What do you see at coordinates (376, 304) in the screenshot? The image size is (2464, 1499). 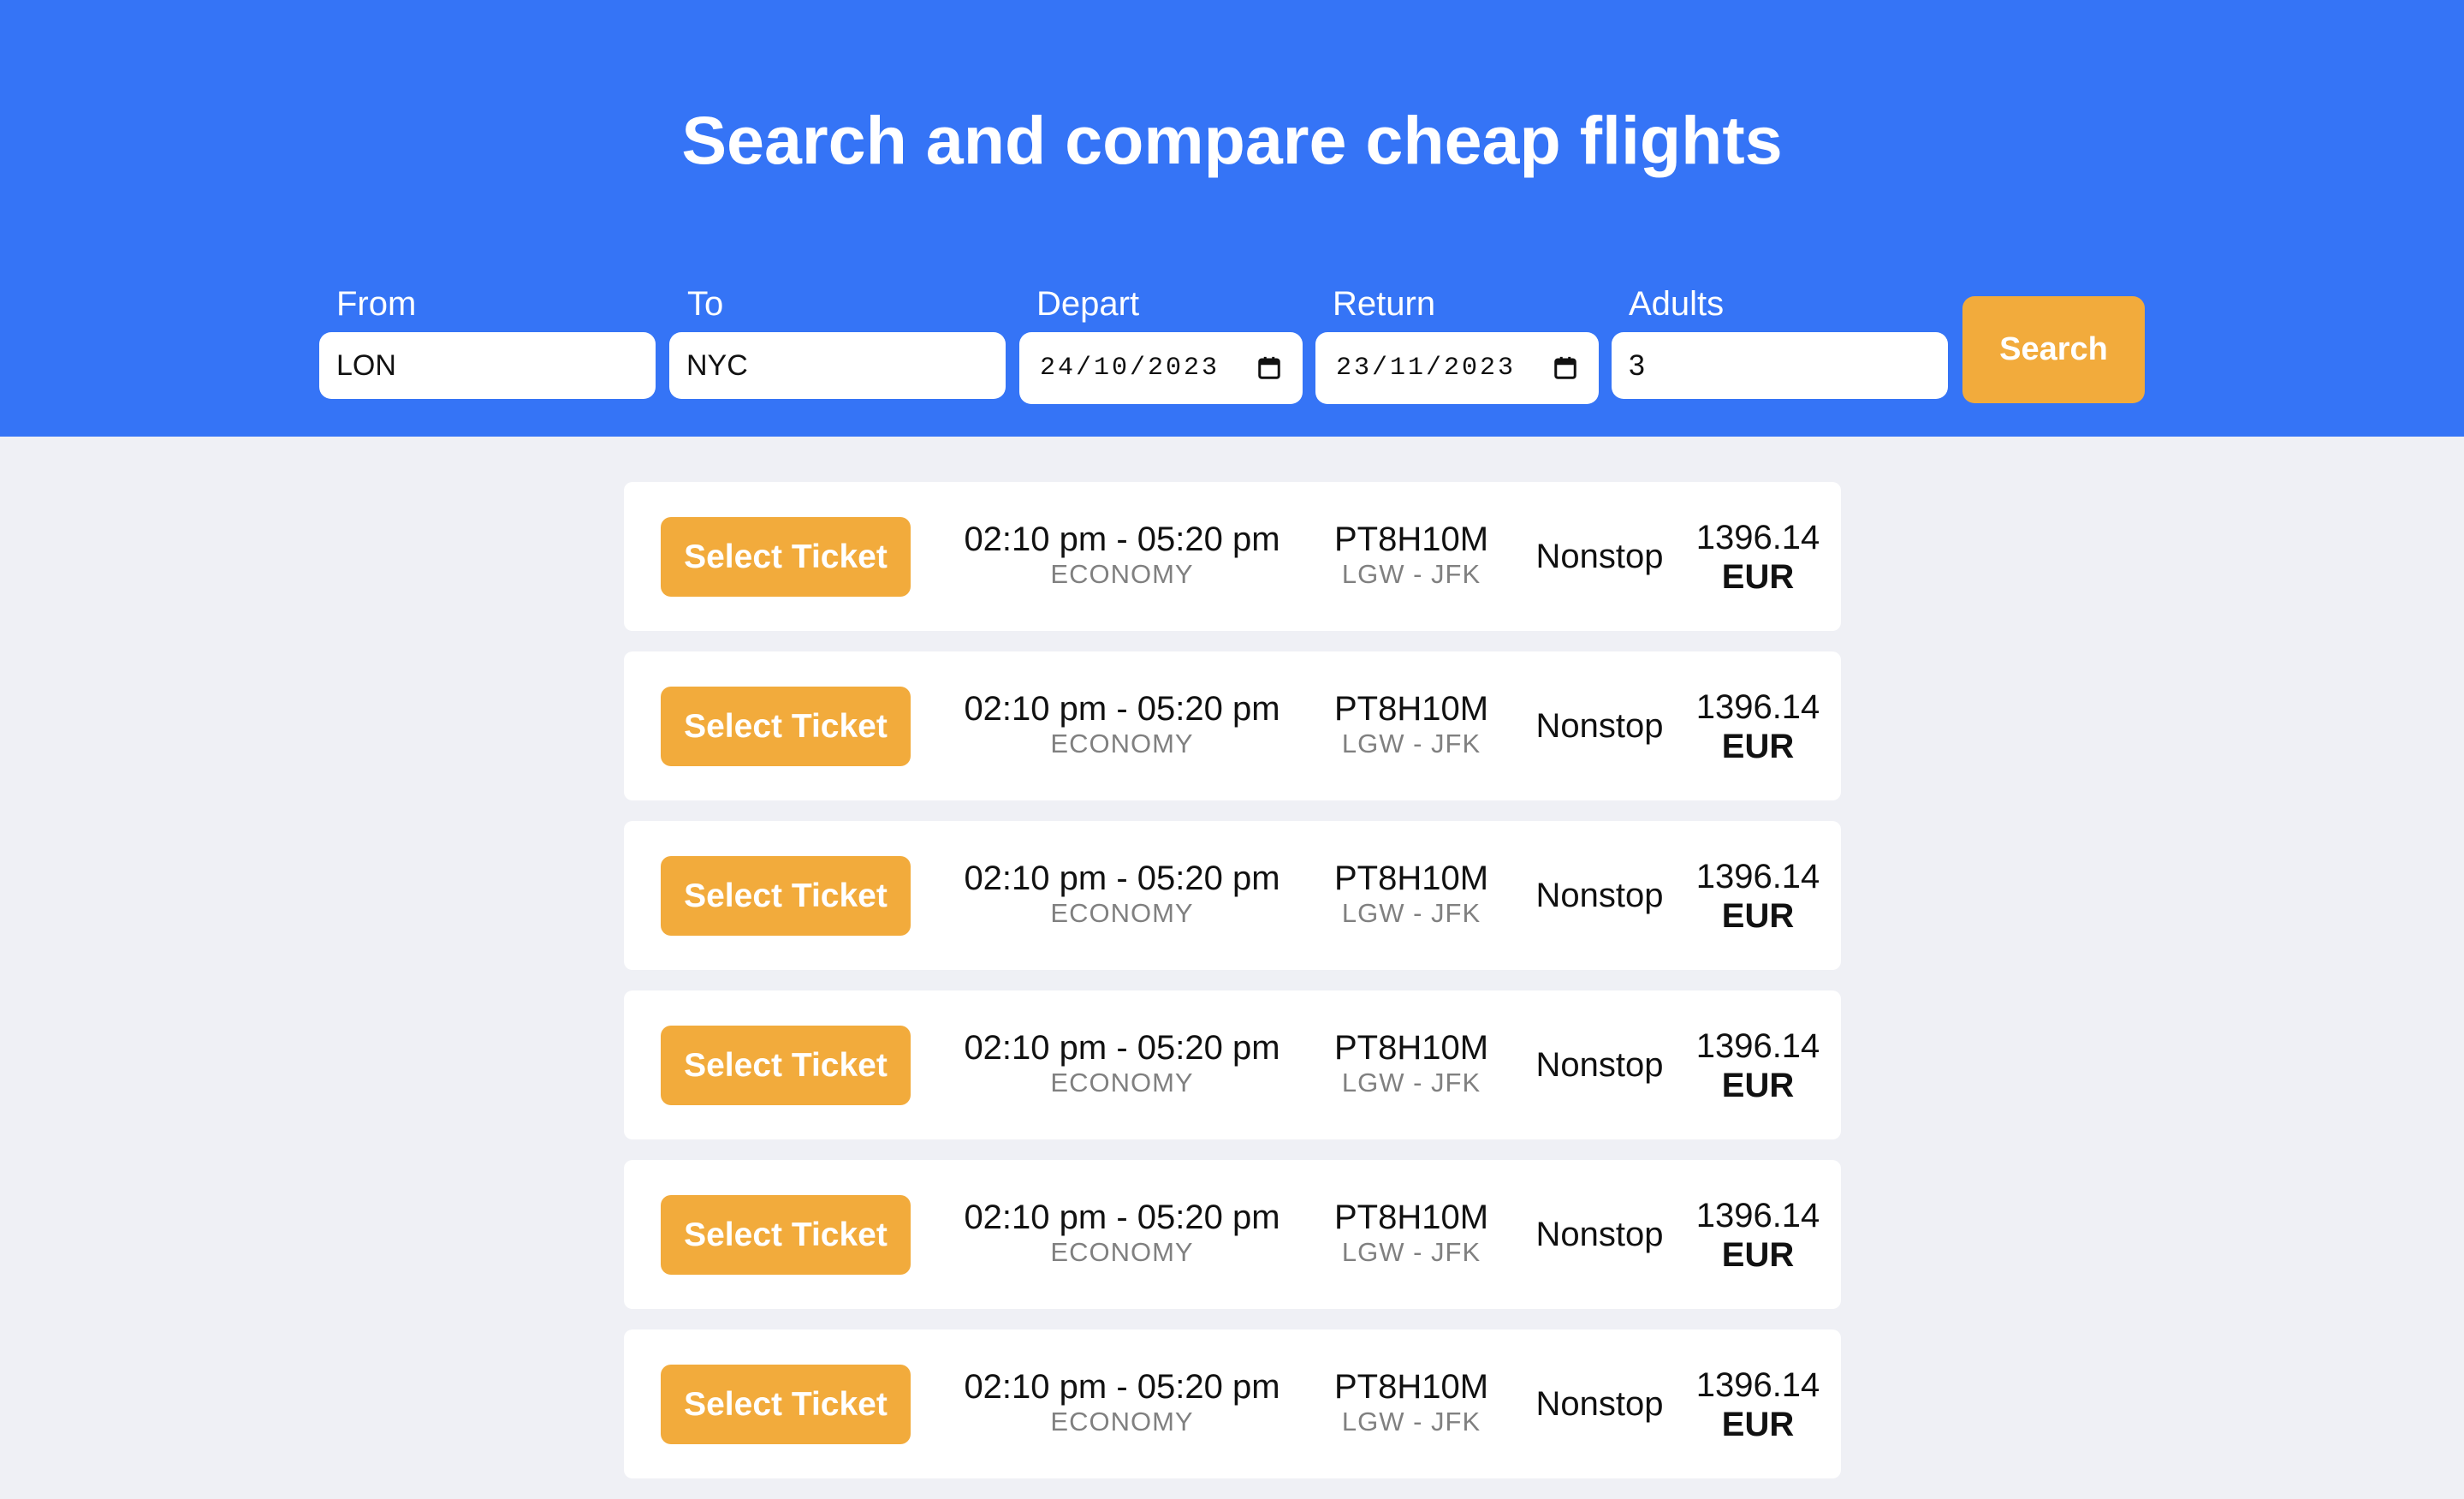 I see `from-label: From` at bounding box center [376, 304].